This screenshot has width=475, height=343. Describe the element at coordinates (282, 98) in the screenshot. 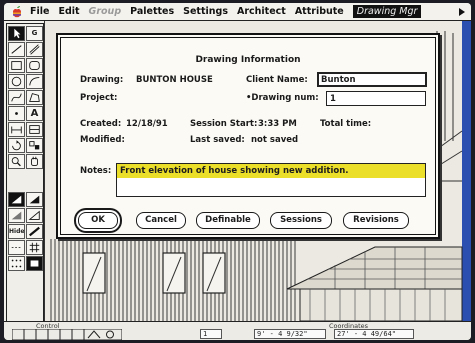

I see `drawing-num-label: •Drawing num:` at that location.